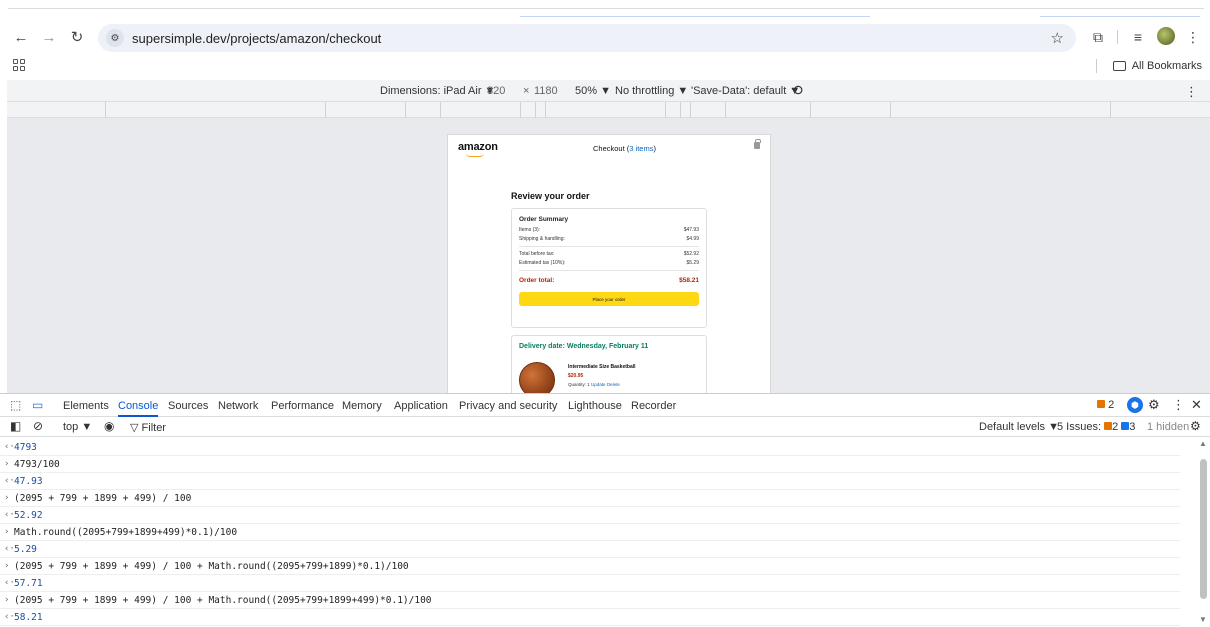  What do you see at coordinates (1203, 529) in the screenshot?
I see `scrollbar-thumb` at bounding box center [1203, 529].